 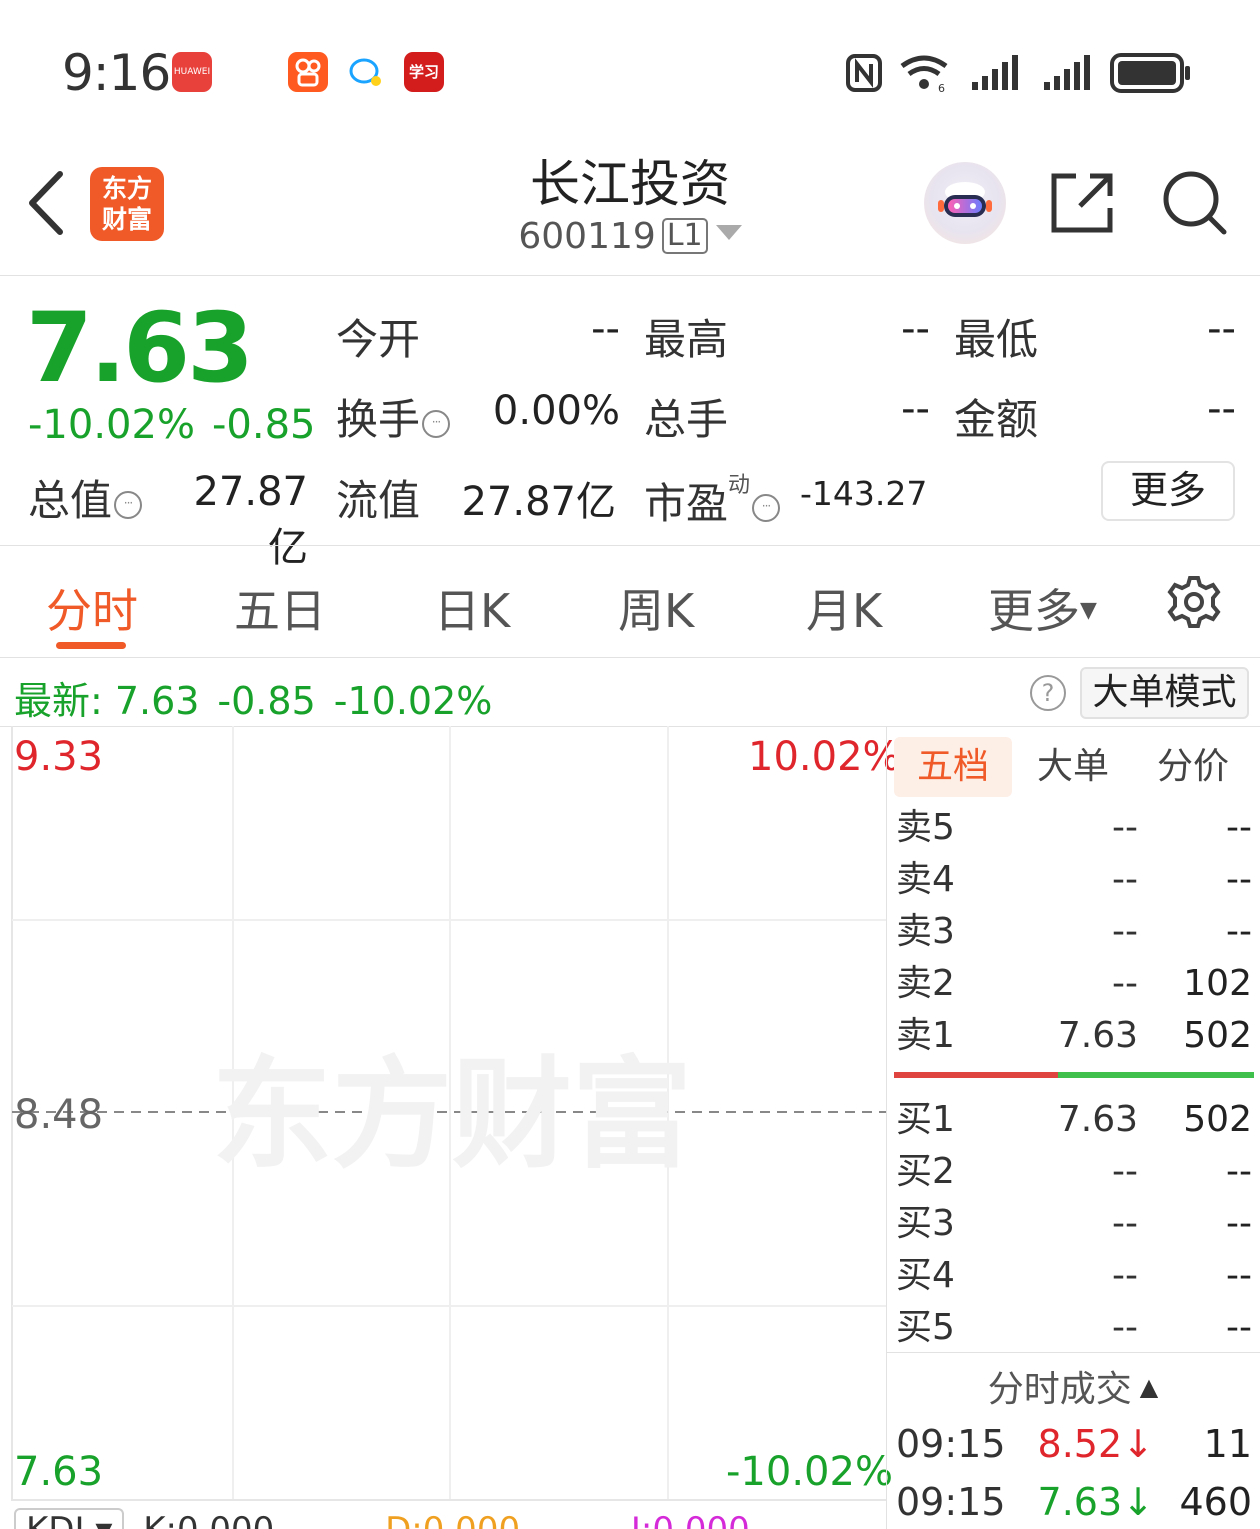 I want to click on back-arrow-icon, so click(x=47, y=203).